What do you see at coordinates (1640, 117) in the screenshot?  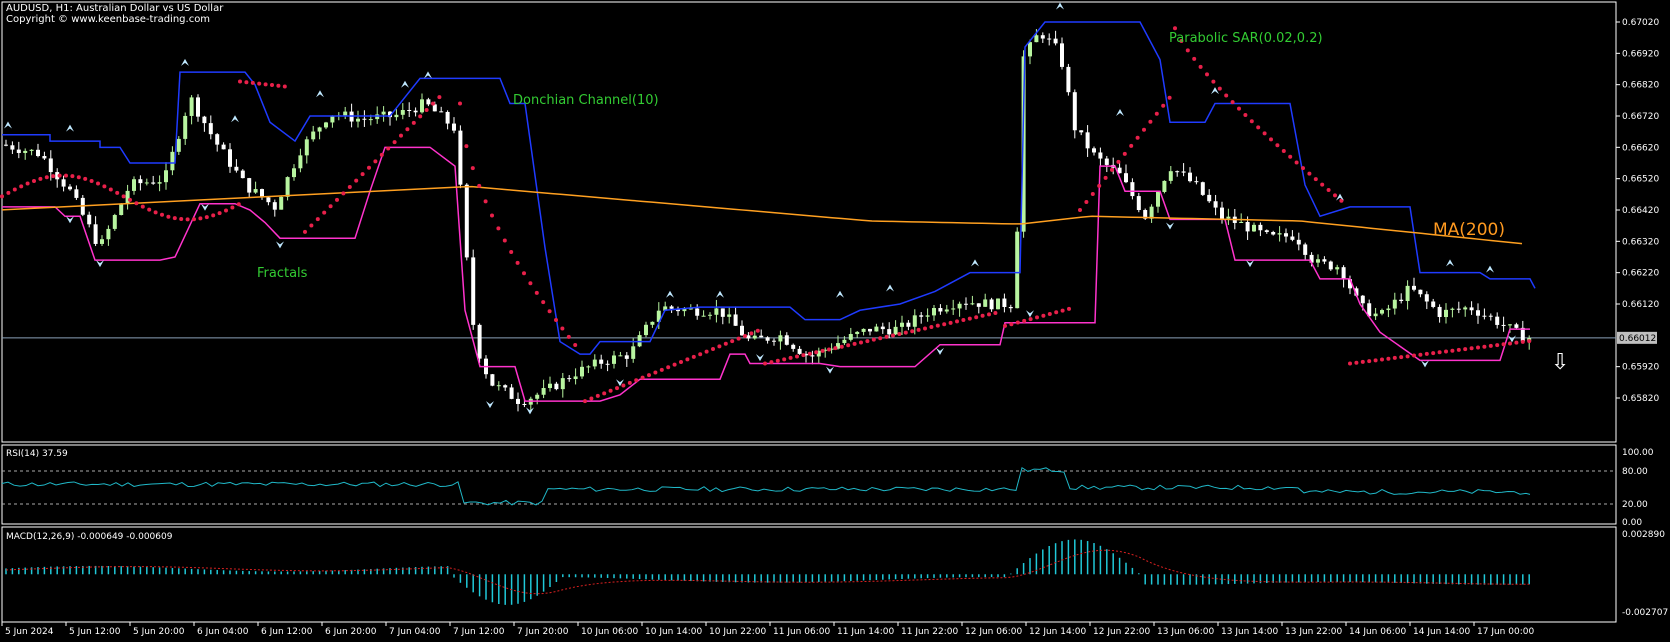 I see `y-tick-label: 0.66720` at bounding box center [1640, 117].